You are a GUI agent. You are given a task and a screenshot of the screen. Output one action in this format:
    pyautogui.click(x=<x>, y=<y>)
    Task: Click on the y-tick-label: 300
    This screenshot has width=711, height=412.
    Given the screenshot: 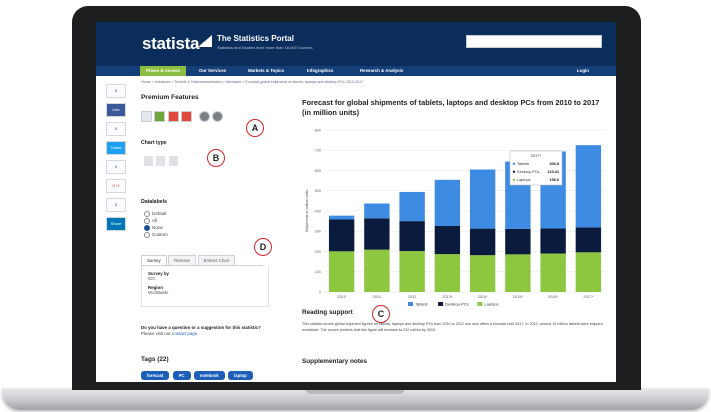 What is the action you would take?
    pyautogui.click(x=318, y=232)
    